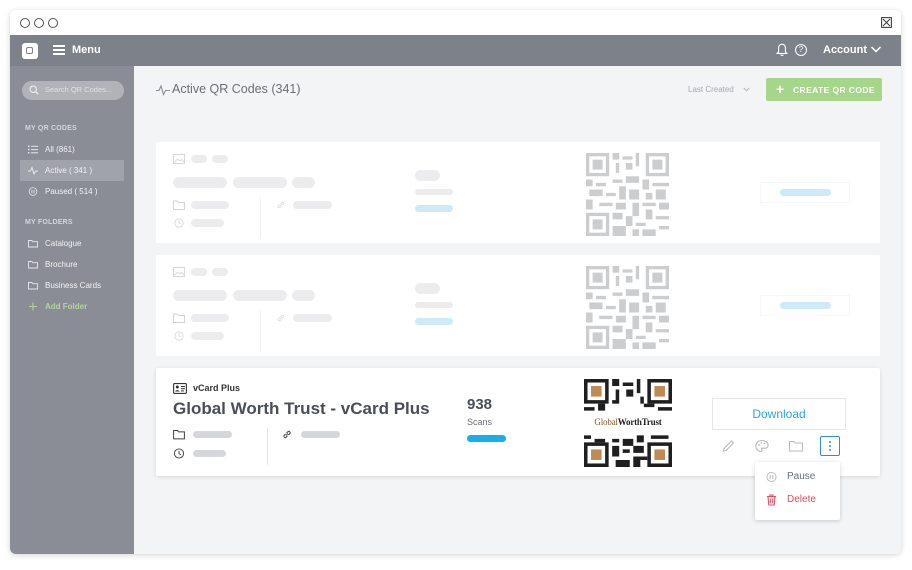 Image resolution: width=912 pixels, height=570 pixels. What do you see at coordinates (801, 50) in the screenshot?
I see `help-icon: ?` at bounding box center [801, 50].